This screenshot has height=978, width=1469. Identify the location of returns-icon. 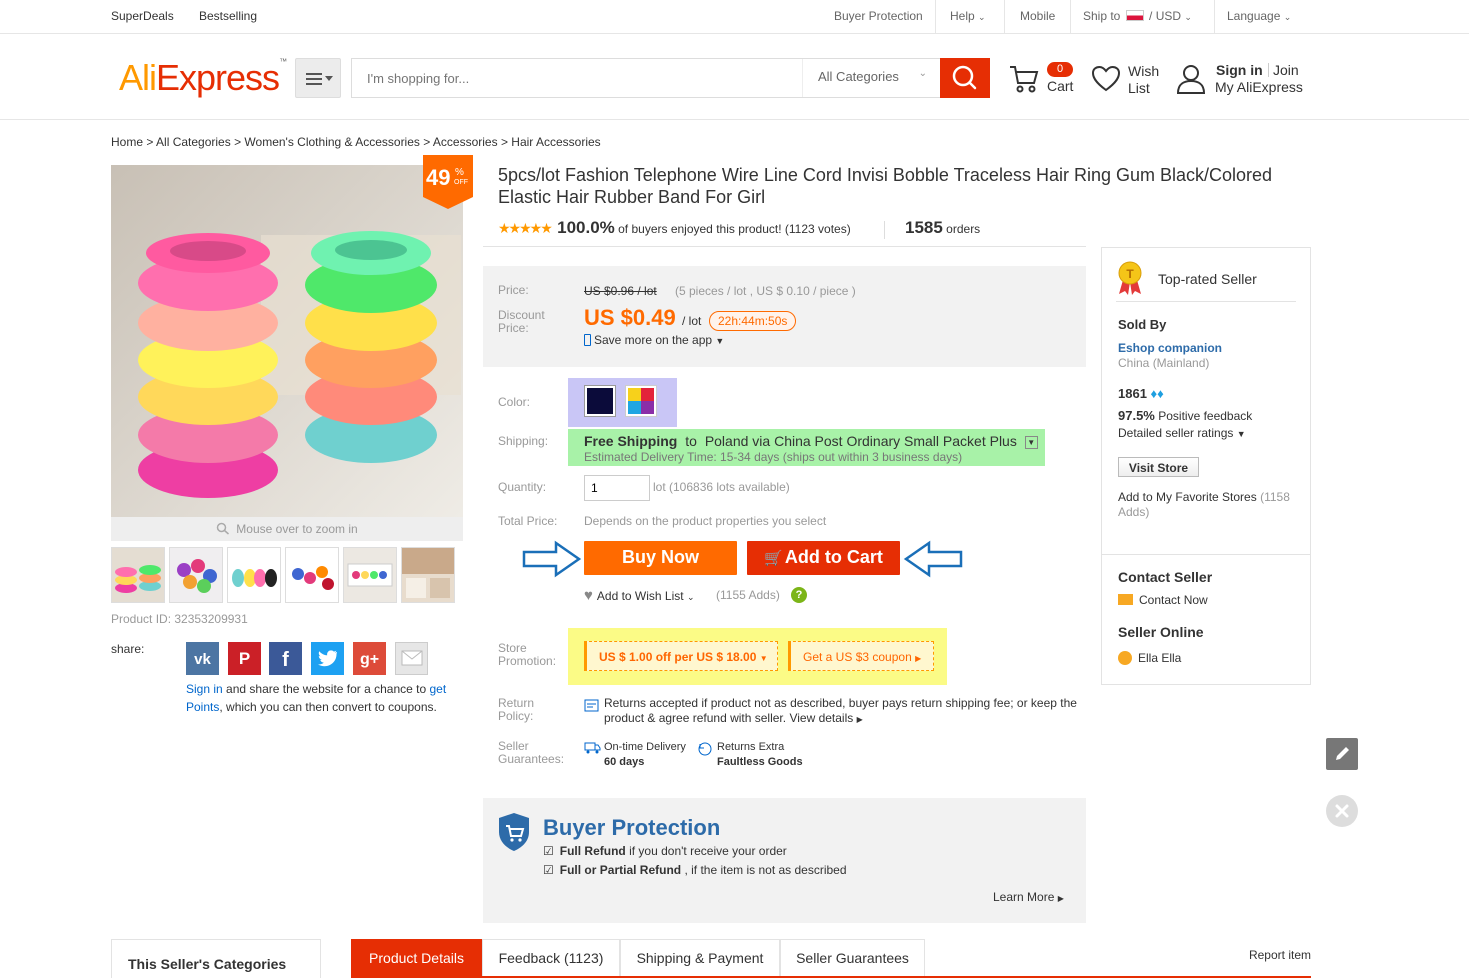
(705, 749).